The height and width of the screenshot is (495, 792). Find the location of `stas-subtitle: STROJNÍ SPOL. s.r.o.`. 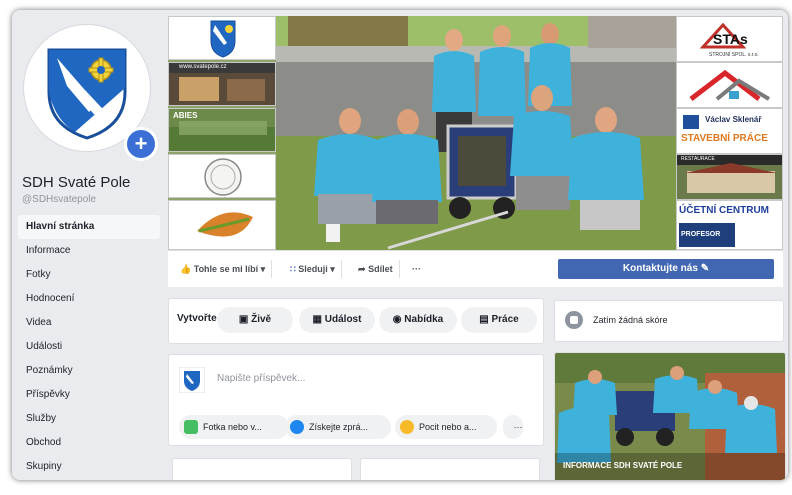

stas-subtitle: STROJNÍ SPOL. s.r.o. is located at coordinates (734, 55).